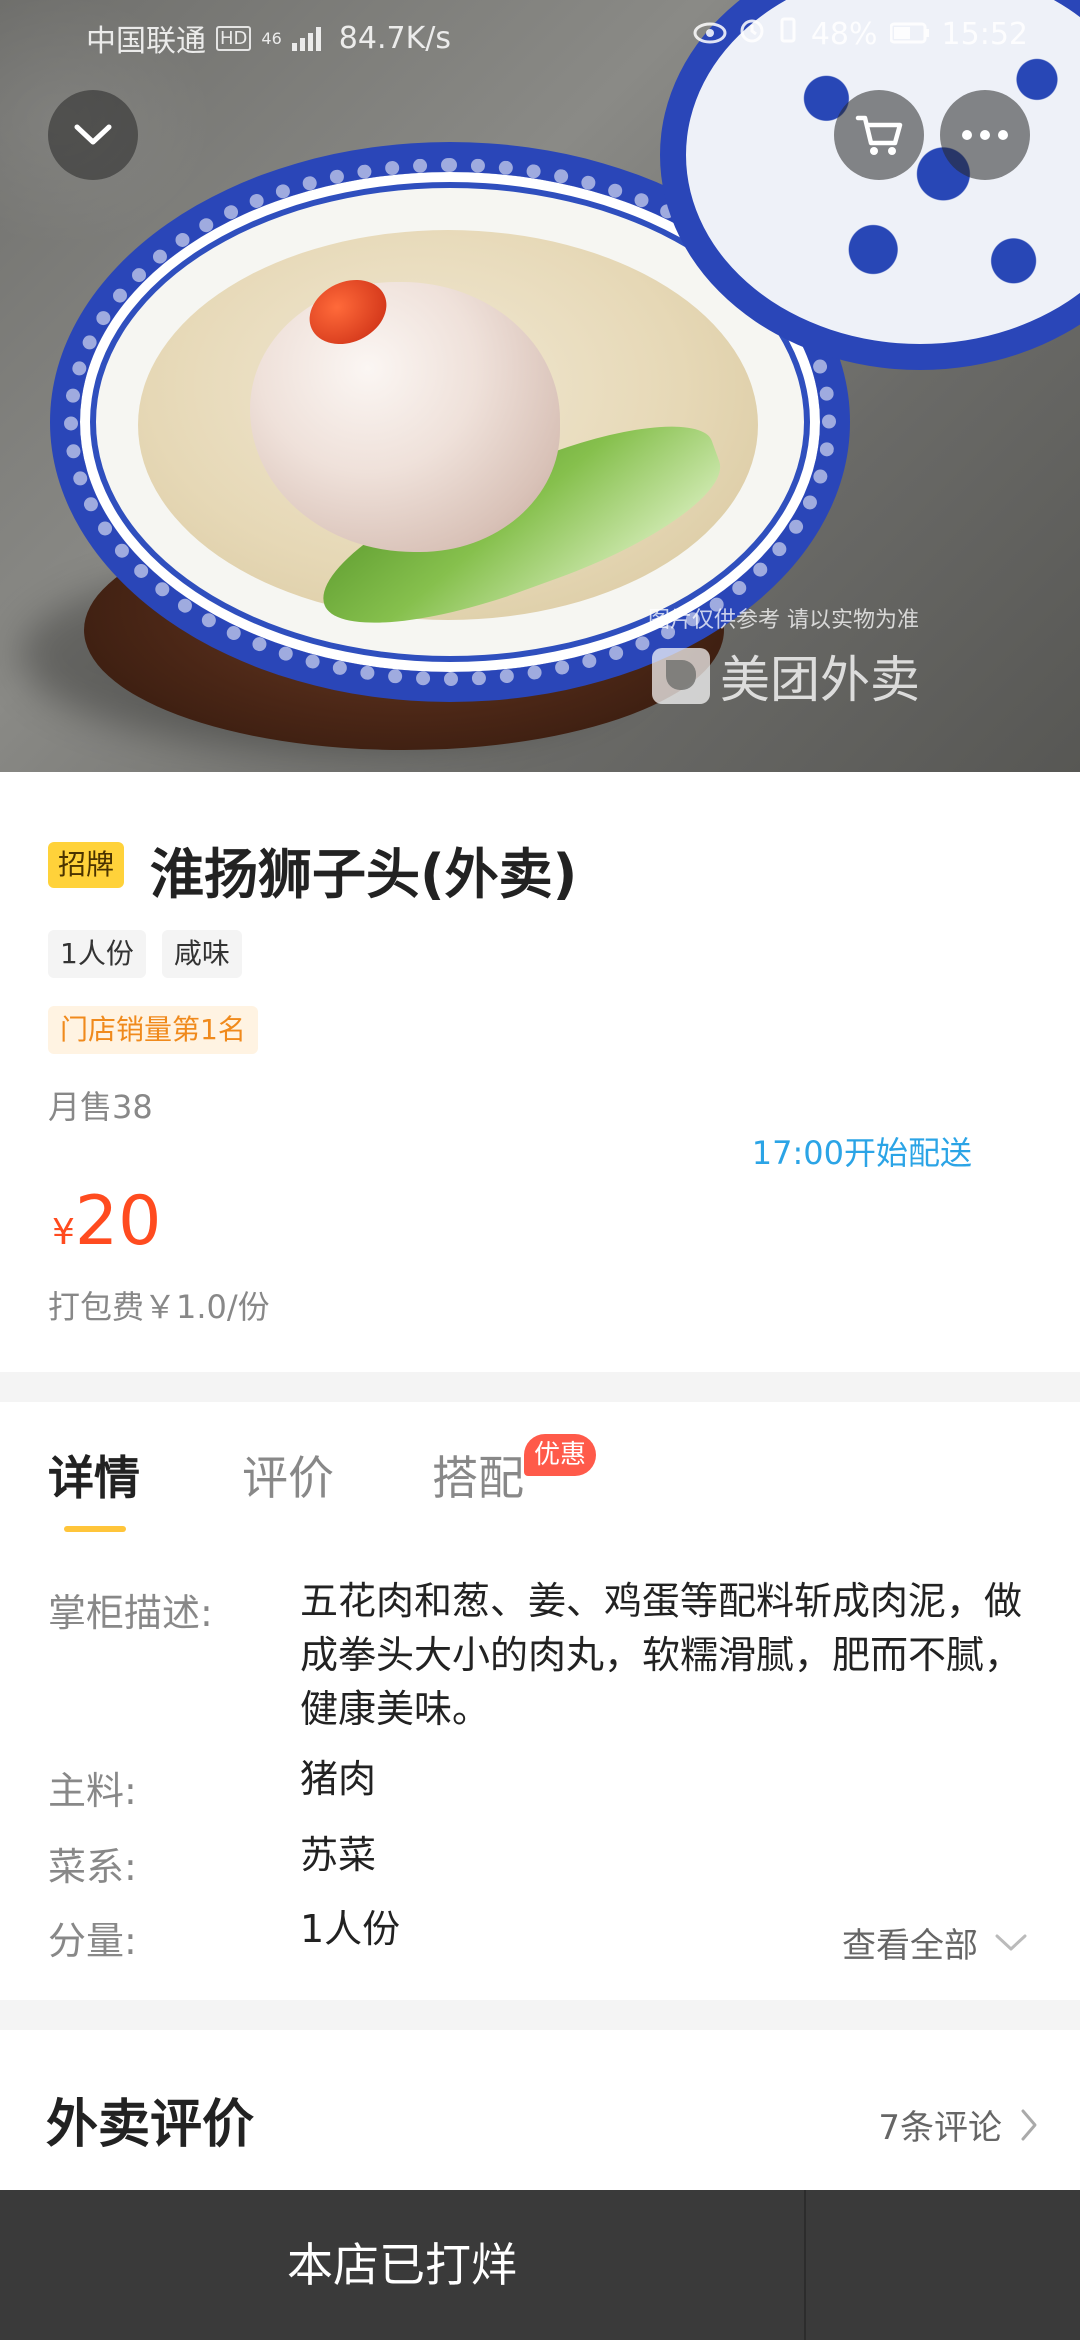 This screenshot has height=2340, width=1080. Describe the element at coordinates (910, 1946) in the screenshot. I see `see-all-label: 查看全部` at that location.